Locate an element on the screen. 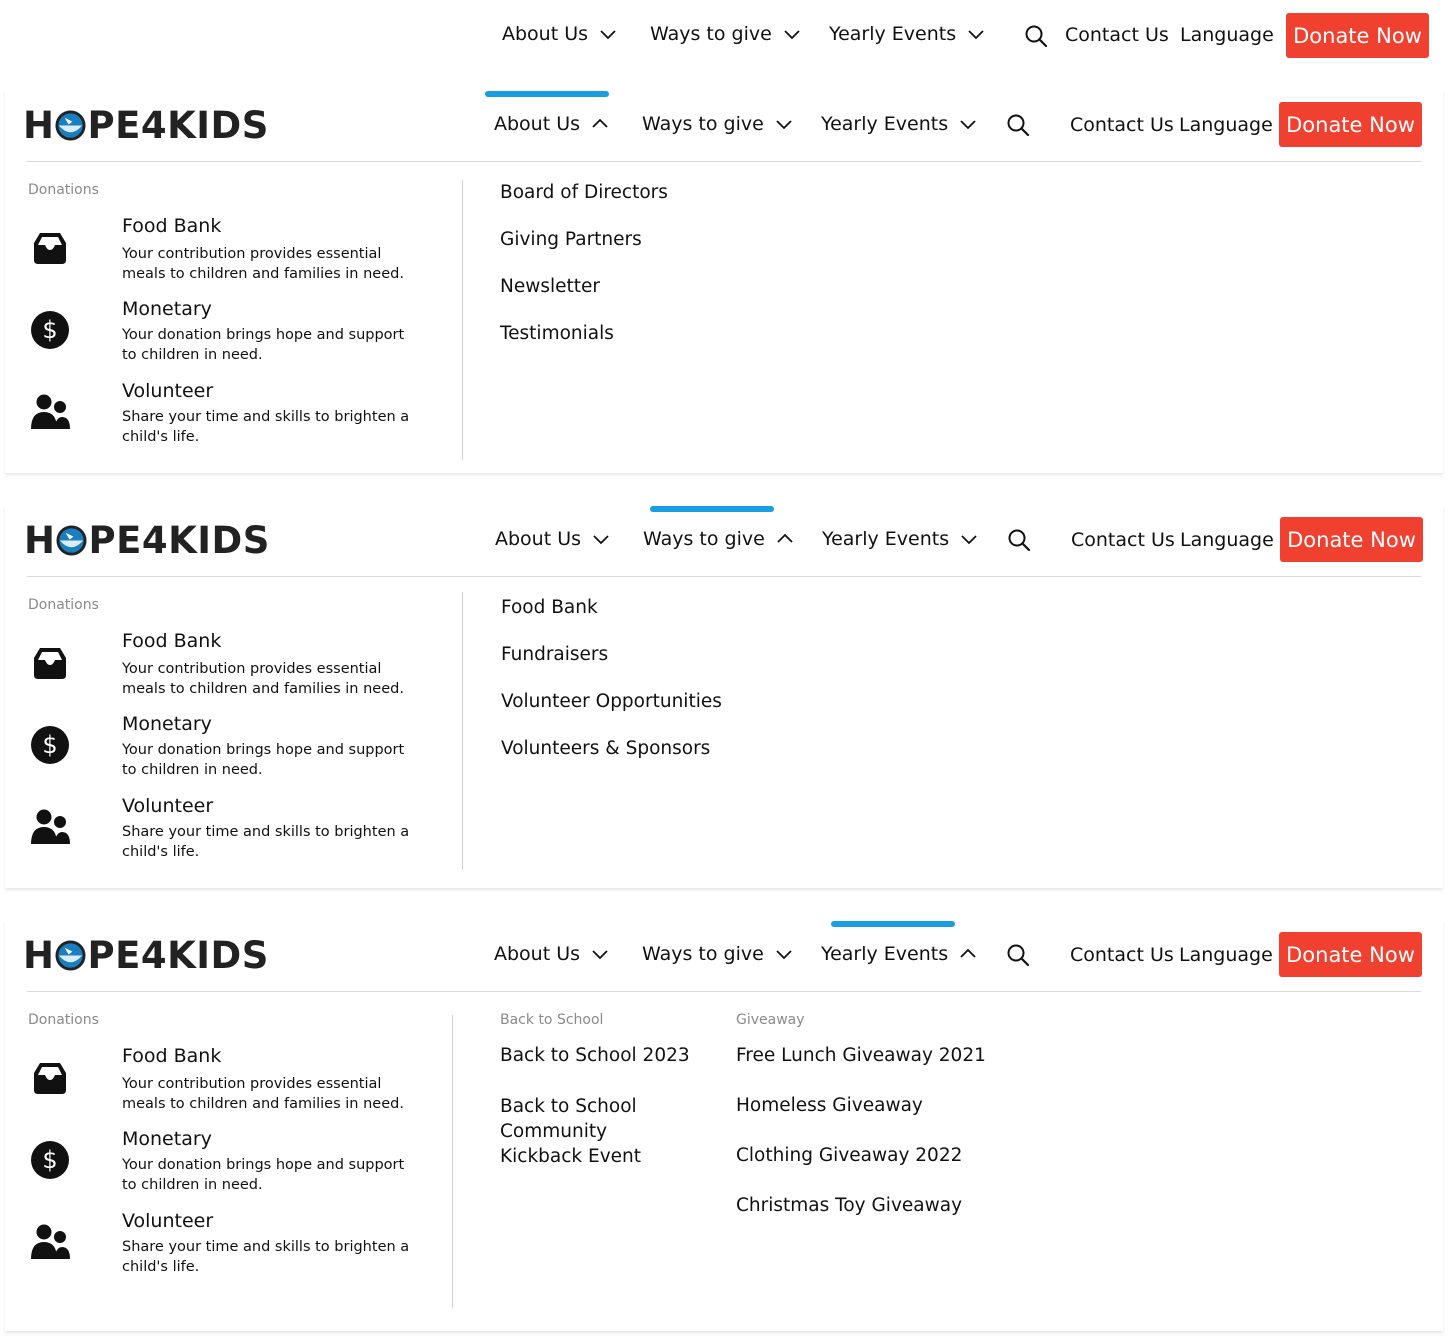  menu-link-clothing-giveaway: Clothing Giveaway 2022 is located at coordinates (849, 1155).